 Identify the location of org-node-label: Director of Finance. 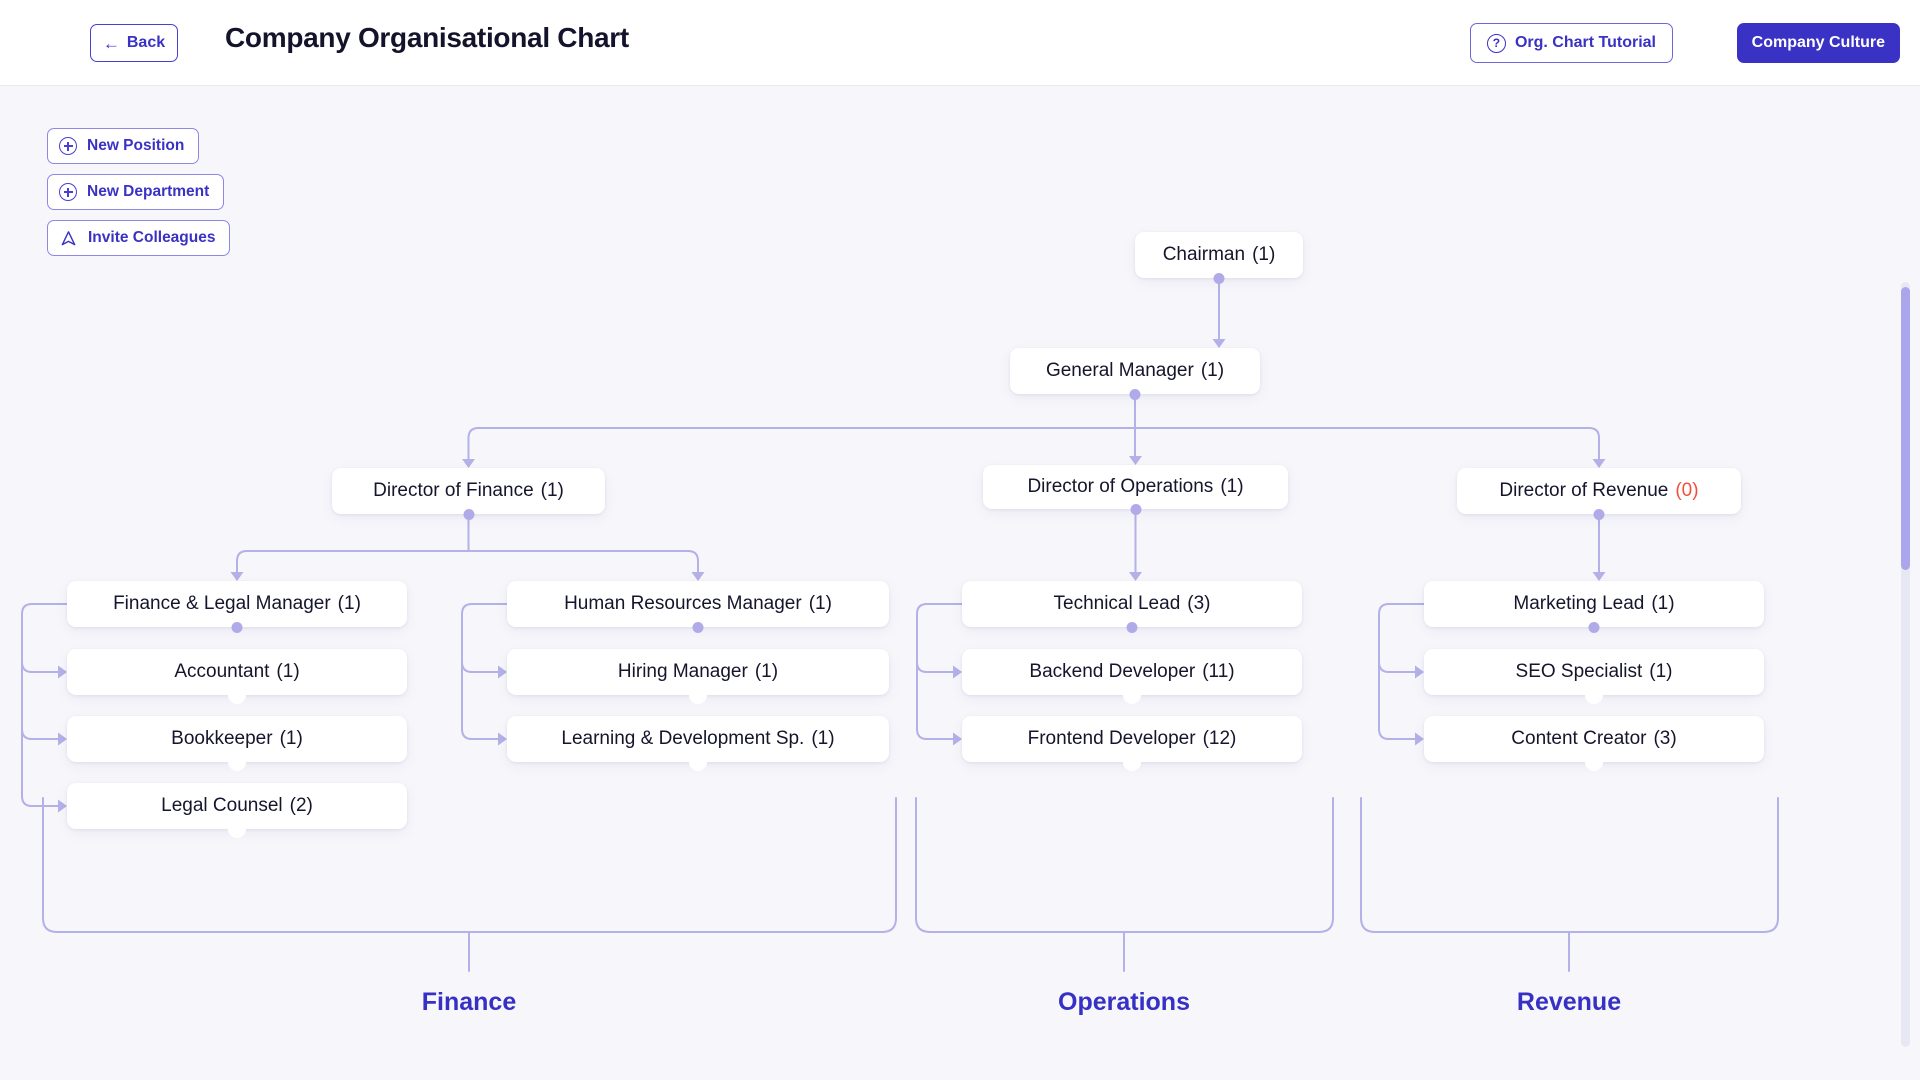
(453, 490).